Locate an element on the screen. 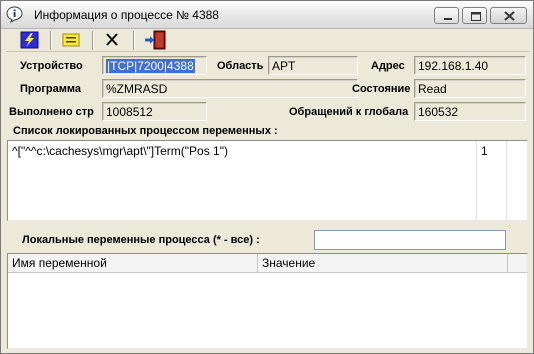 Image resolution: width=534 pixels, height=354 pixels. state-field: Read is located at coordinates (470, 88).